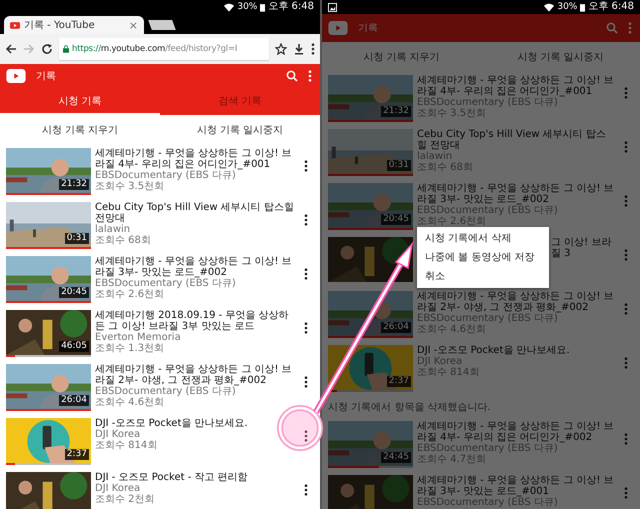 Image resolution: width=640 pixels, height=509 pixels. Describe the element at coordinates (74, 346) in the screenshot. I see `duration-label: 46:05` at that location.